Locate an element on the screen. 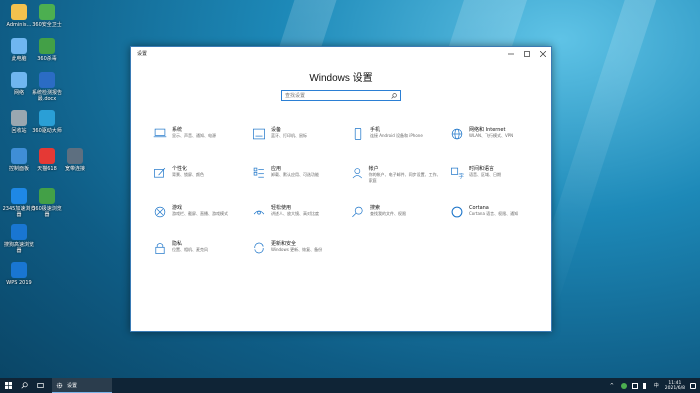 Image resolution: width=700 pixels, height=393 pixels. sogou-browser-icon is located at coordinates (19, 232).